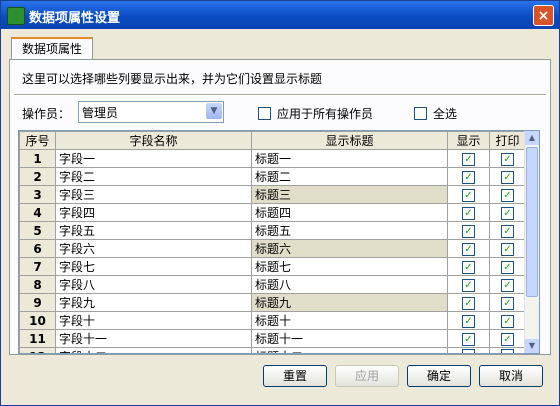  I want to click on table-row: 9 字段九 标题九 ✓ ✓, so click(272, 302).